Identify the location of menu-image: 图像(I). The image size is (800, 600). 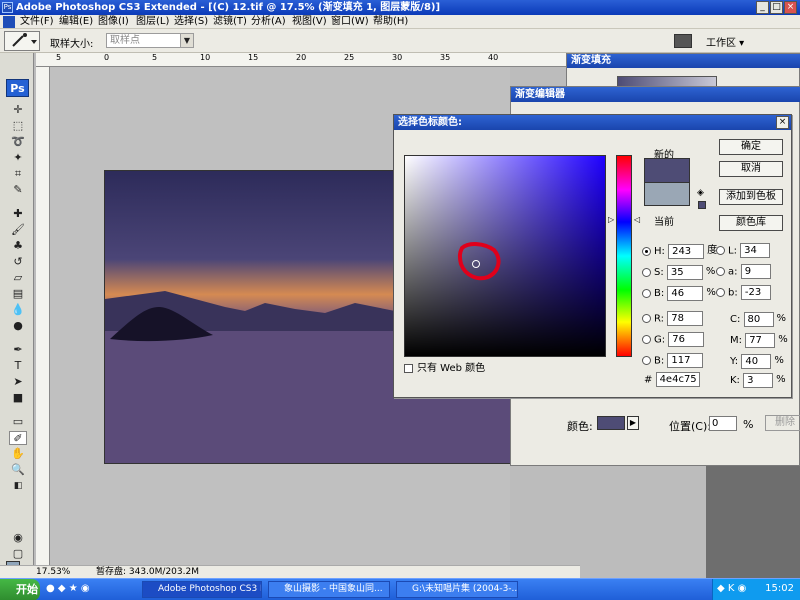
(113, 22).